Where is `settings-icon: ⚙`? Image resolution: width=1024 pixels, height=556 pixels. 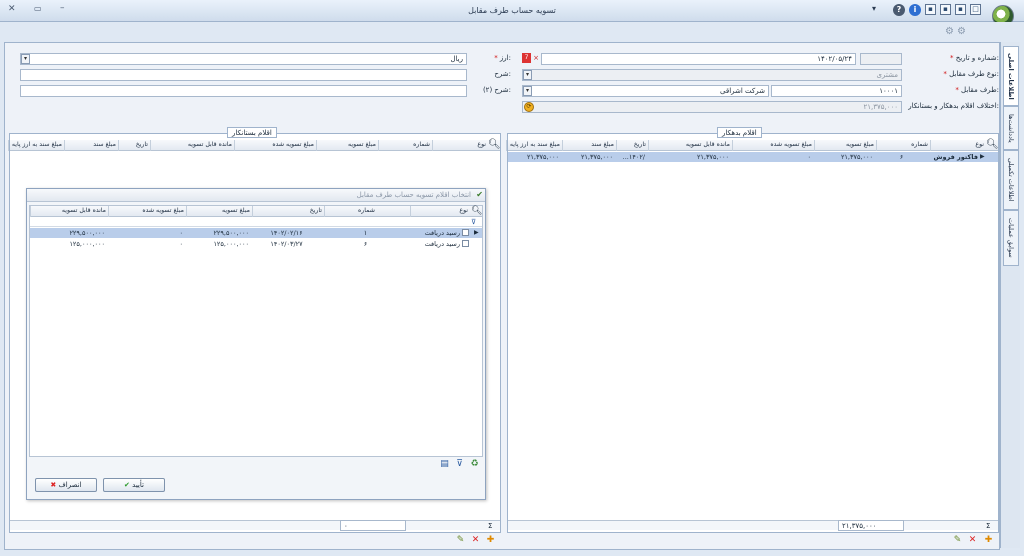
settings-icon: ⚙ is located at coordinates (949, 31).